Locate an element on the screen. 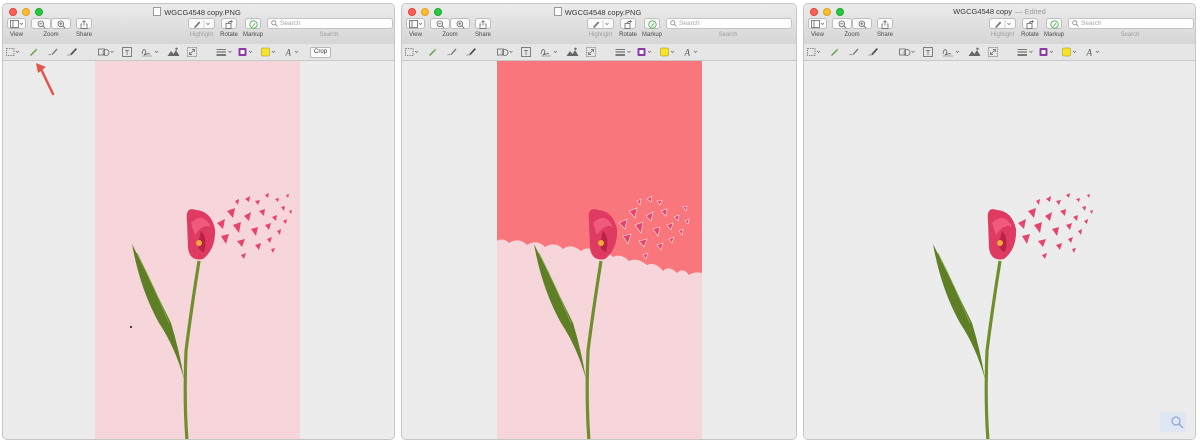 The height and width of the screenshot is (443, 1200). svg-text: T is located at coordinates (928, 53).